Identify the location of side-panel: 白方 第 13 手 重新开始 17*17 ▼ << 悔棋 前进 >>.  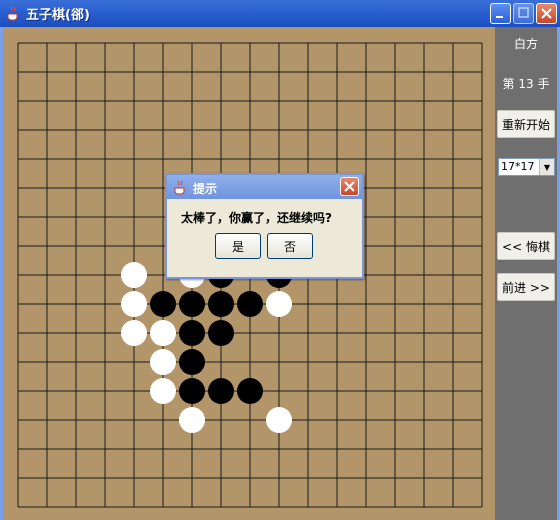
(526, 273).